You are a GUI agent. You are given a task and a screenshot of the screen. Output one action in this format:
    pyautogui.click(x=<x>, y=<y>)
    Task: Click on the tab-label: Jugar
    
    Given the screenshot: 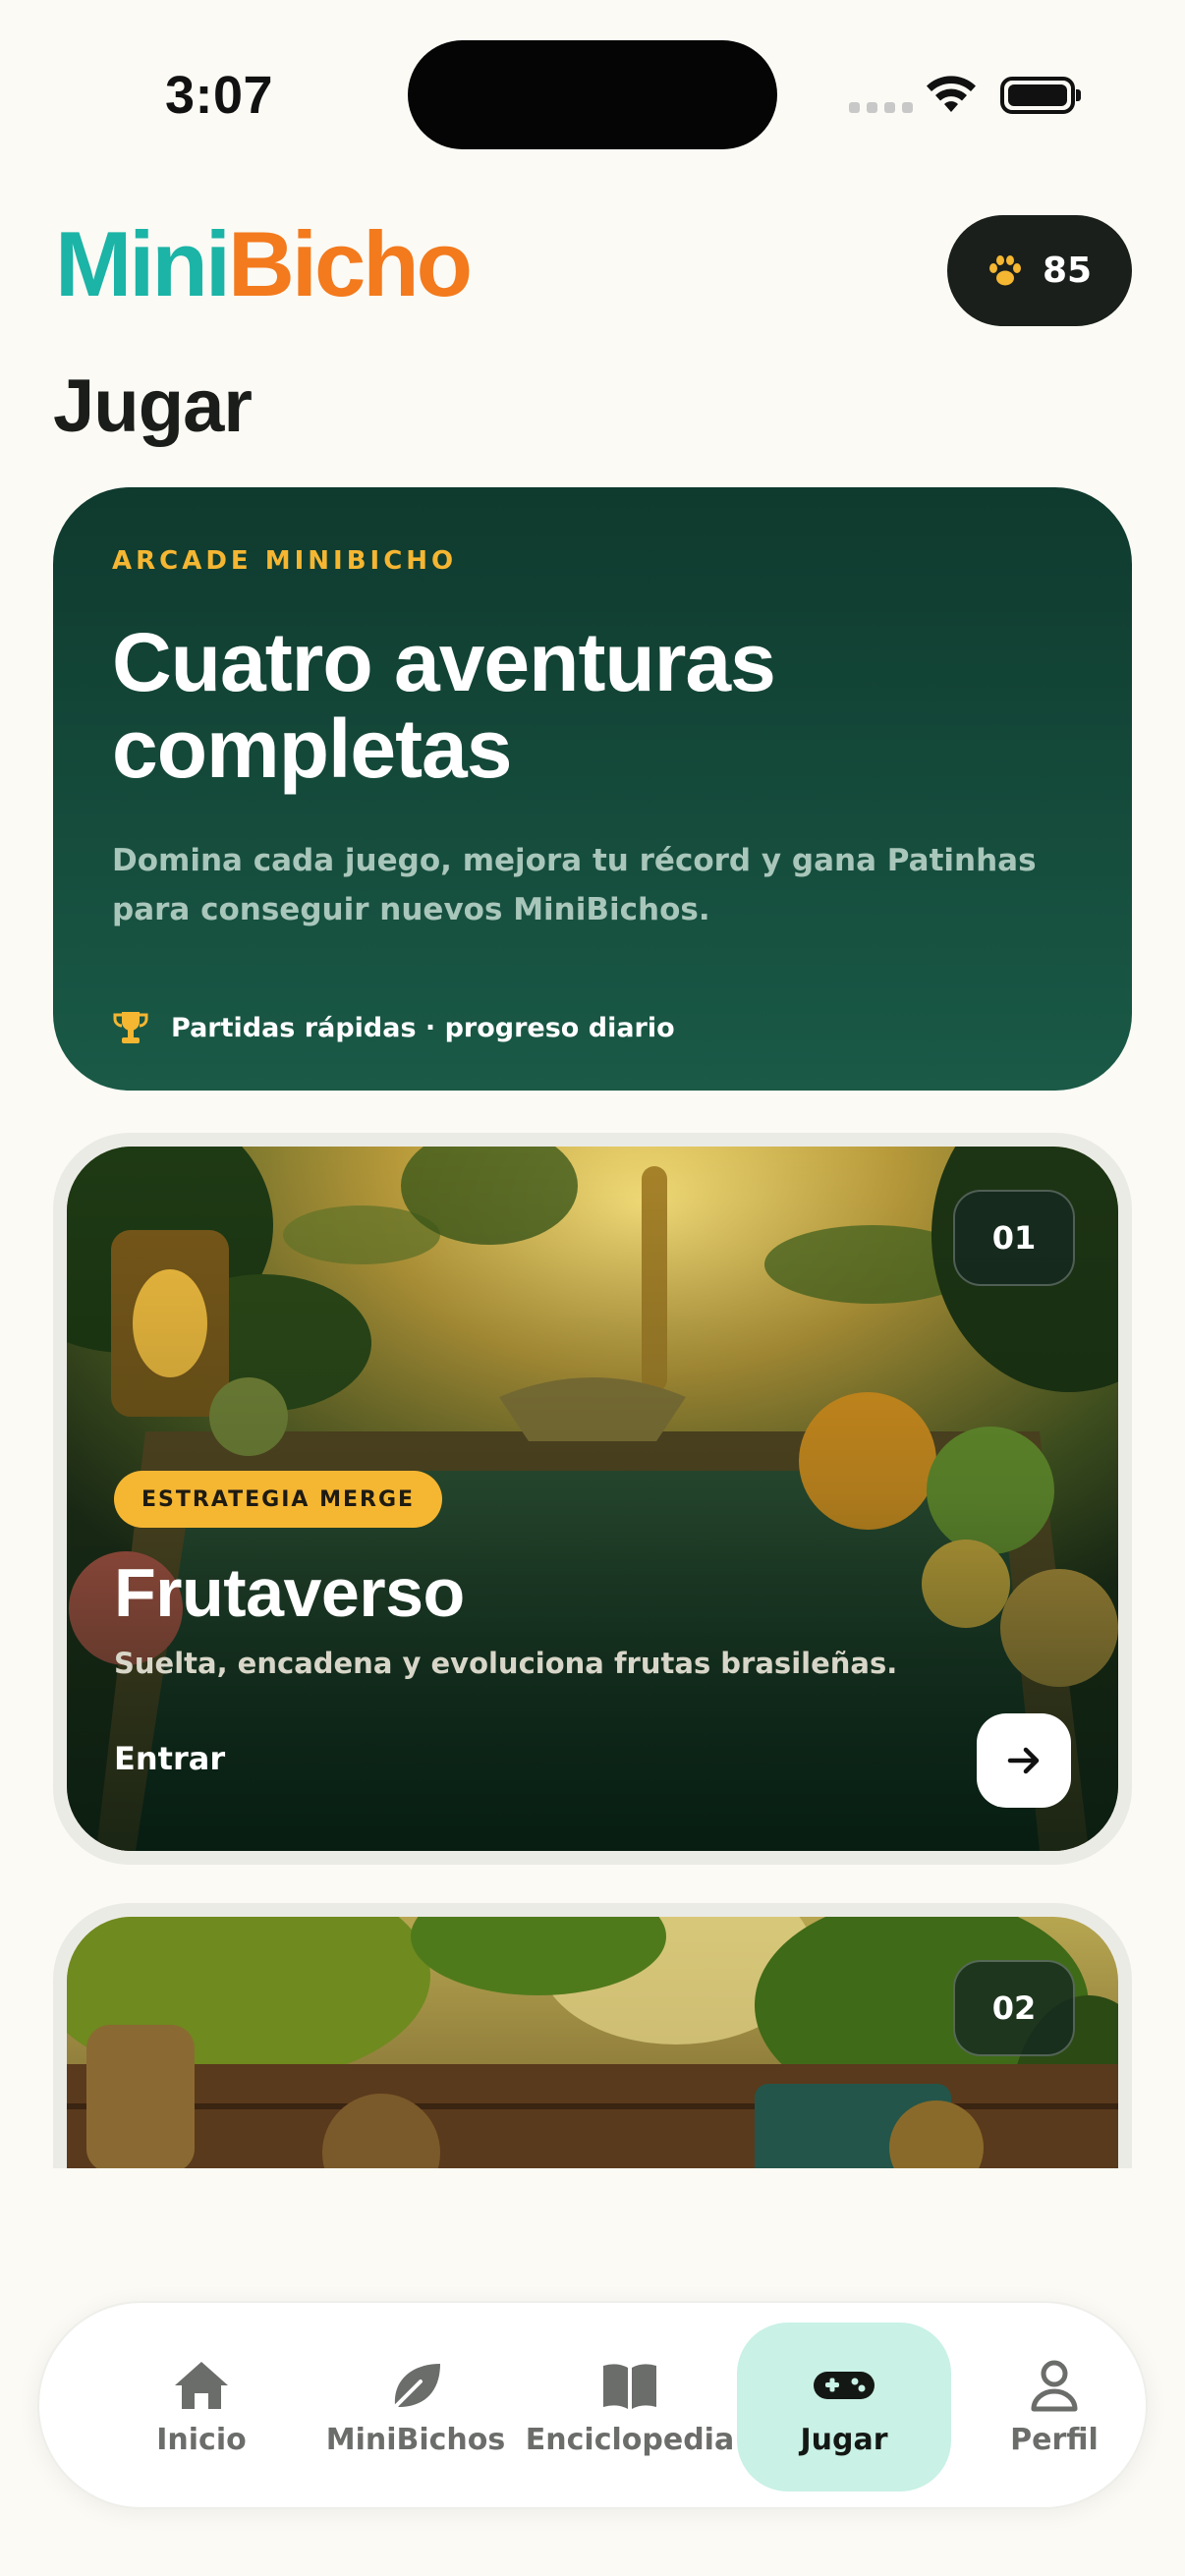 What is the action you would take?
    pyautogui.click(x=844, y=2439)
    